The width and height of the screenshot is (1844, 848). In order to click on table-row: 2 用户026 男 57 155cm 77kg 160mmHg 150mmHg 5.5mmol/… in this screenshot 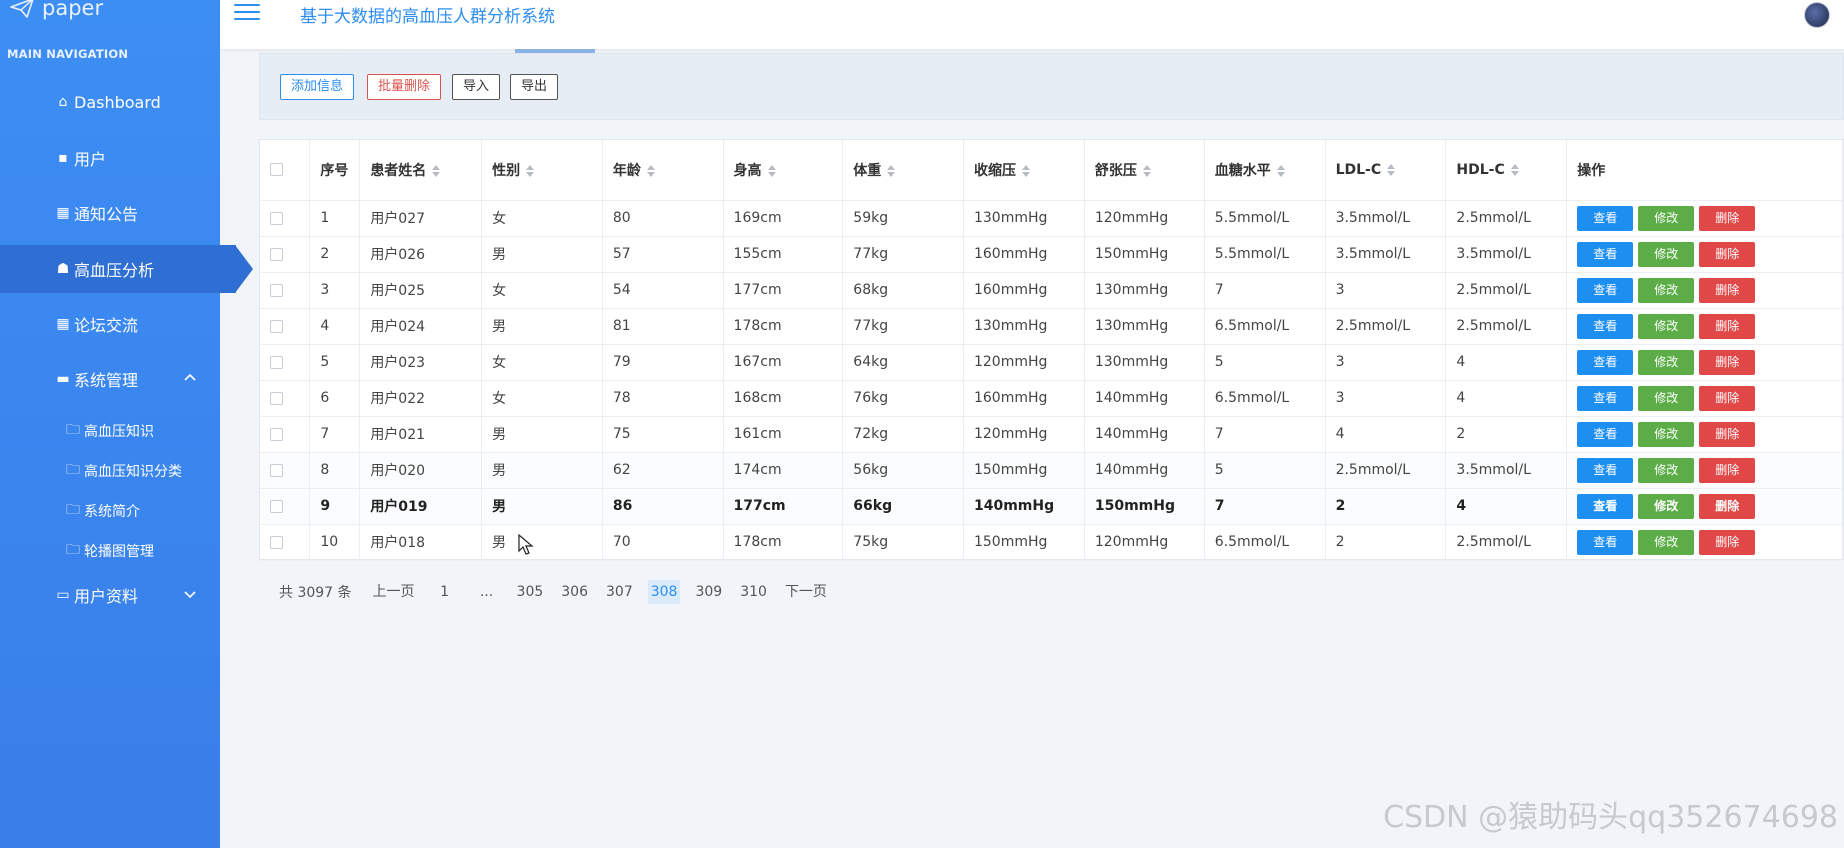, I will do `click(1051, 254)`.